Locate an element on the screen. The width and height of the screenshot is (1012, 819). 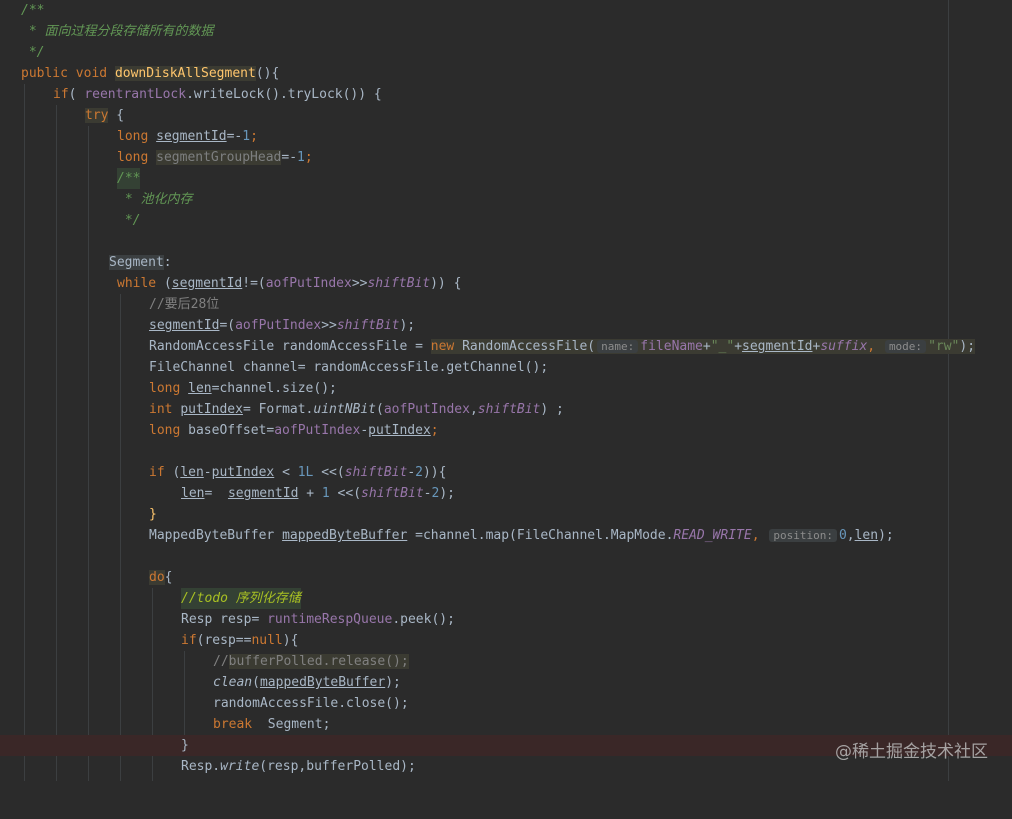
punctuation: ) ; is located at coordinates (552, 409).